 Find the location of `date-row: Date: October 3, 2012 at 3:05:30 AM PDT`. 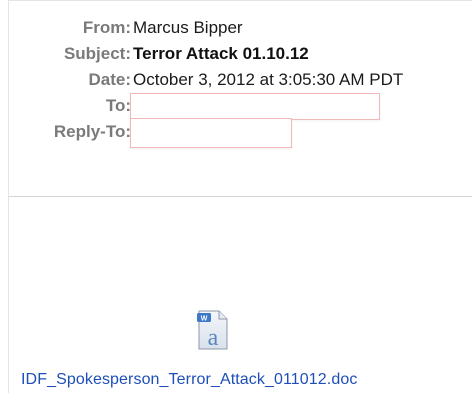

date-row: Date: October 3, 2012 at 3:05:30 AM PDT is located at coordinates (240, 80).